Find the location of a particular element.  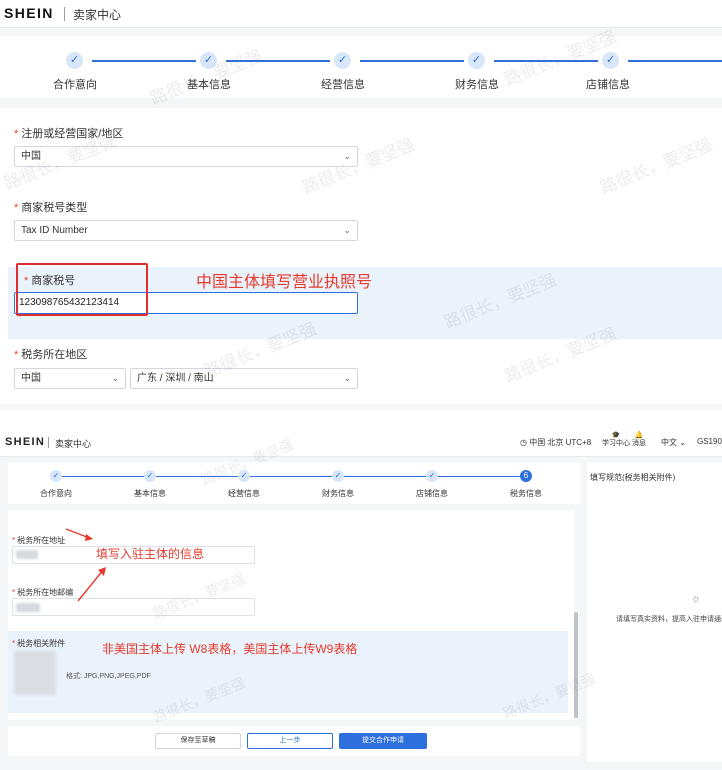

guideline-panel is located at coordinates (654, 612).